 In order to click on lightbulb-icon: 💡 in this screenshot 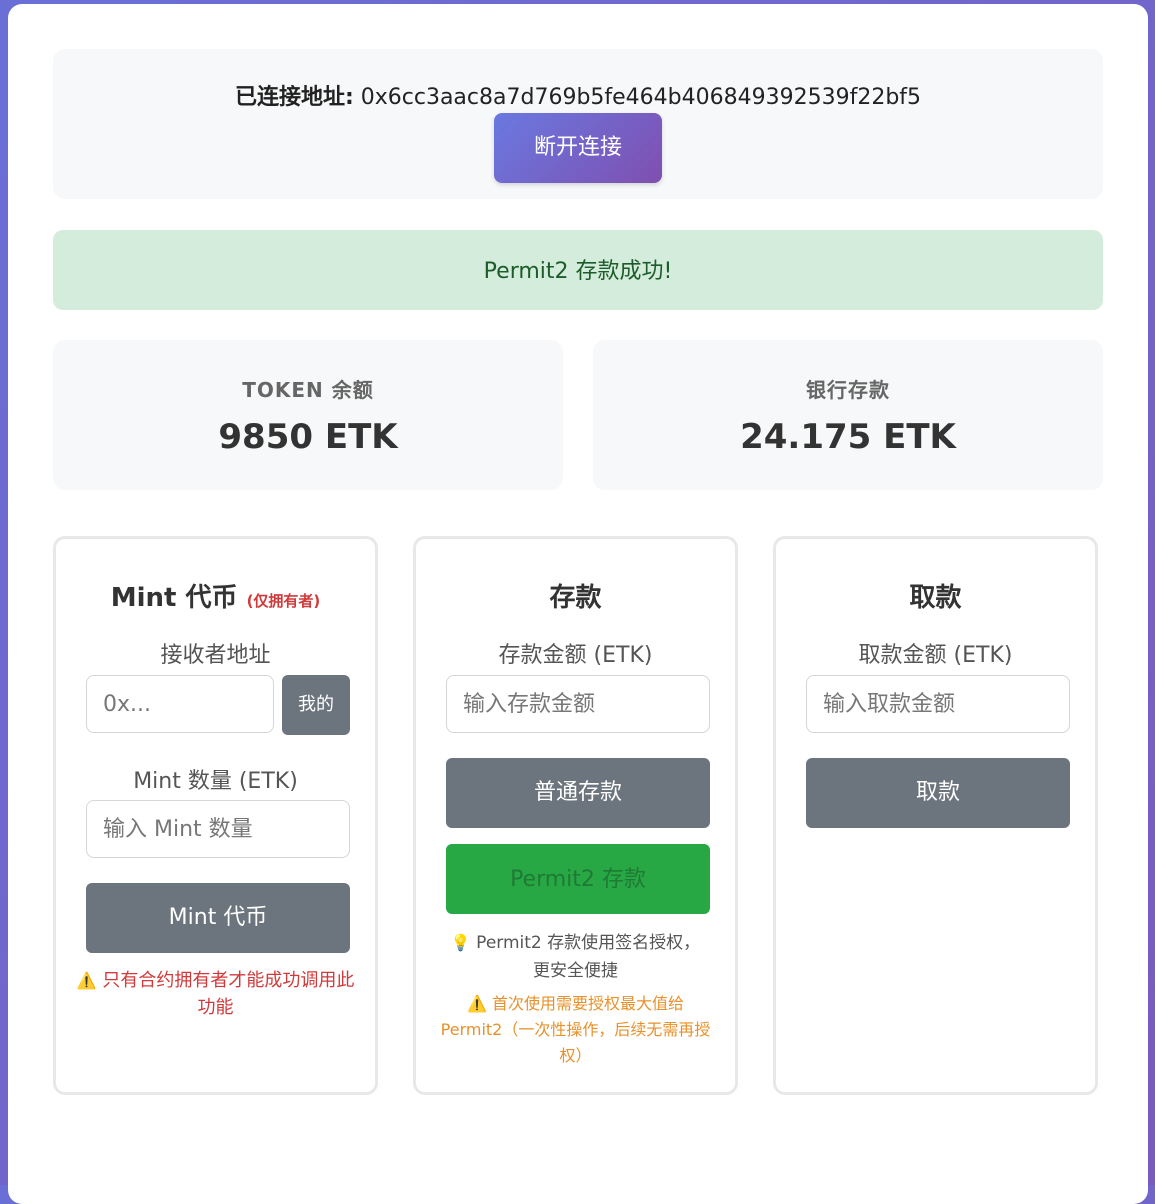, I will do `click(460, 942)`.